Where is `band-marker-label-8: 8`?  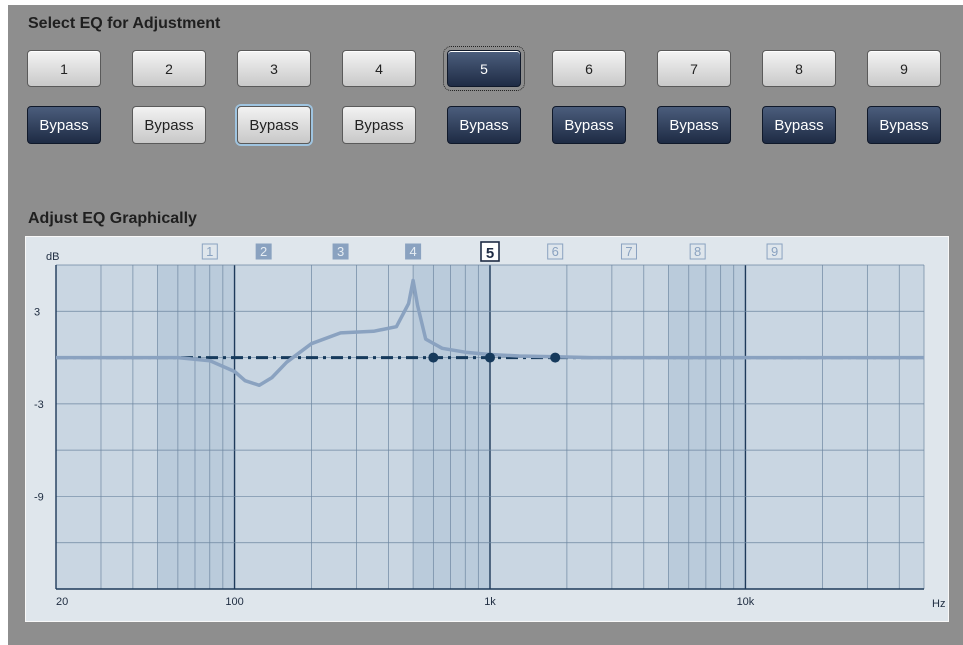 band-marker-label-8: 8 is located at coordinates (697, 251).